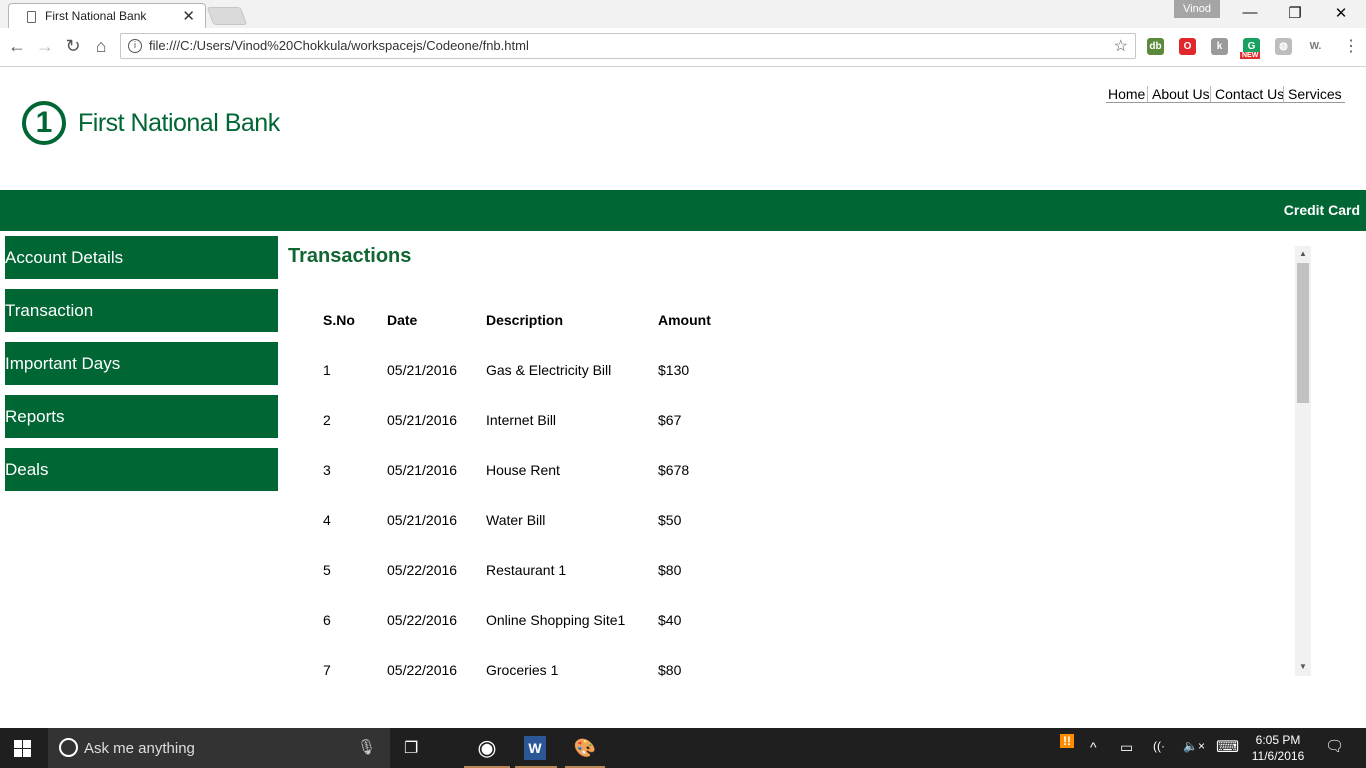  I want to click on keyboard-icon: ⌨, so click(1227, 747).